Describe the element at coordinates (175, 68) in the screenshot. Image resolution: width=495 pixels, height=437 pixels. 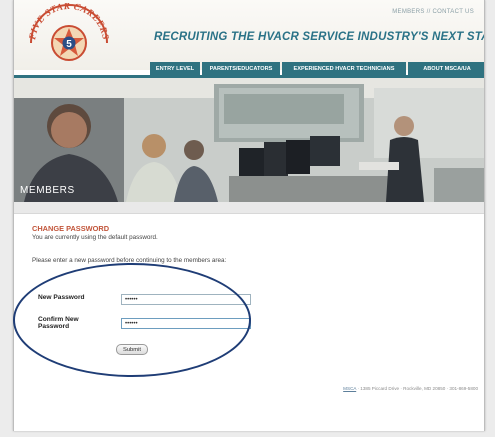
I see `nav-item-entry-level: ENTRY LEVEL` at that location.